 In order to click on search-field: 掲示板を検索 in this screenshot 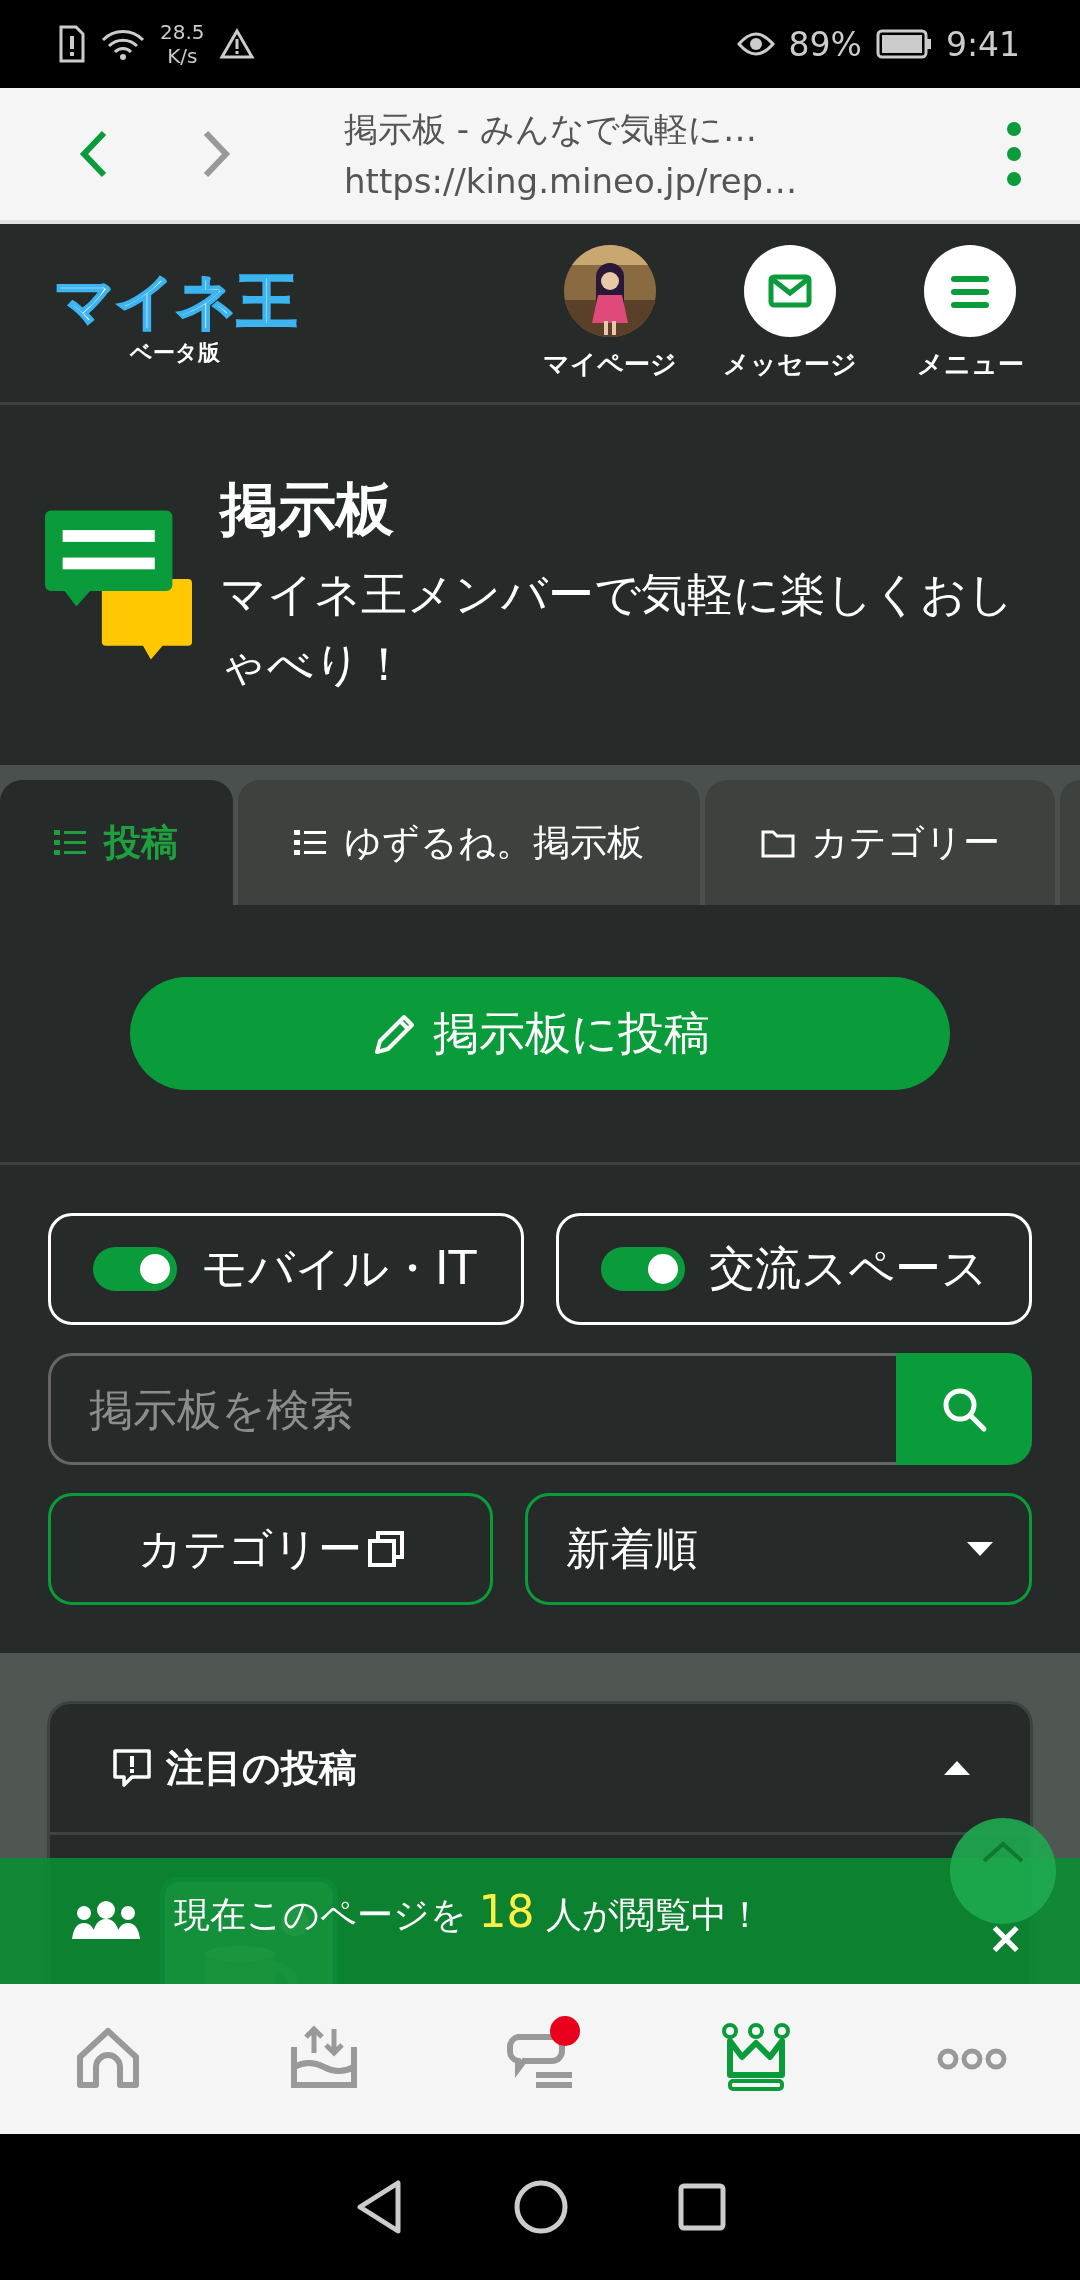, I will do `click(472, 1409)`.